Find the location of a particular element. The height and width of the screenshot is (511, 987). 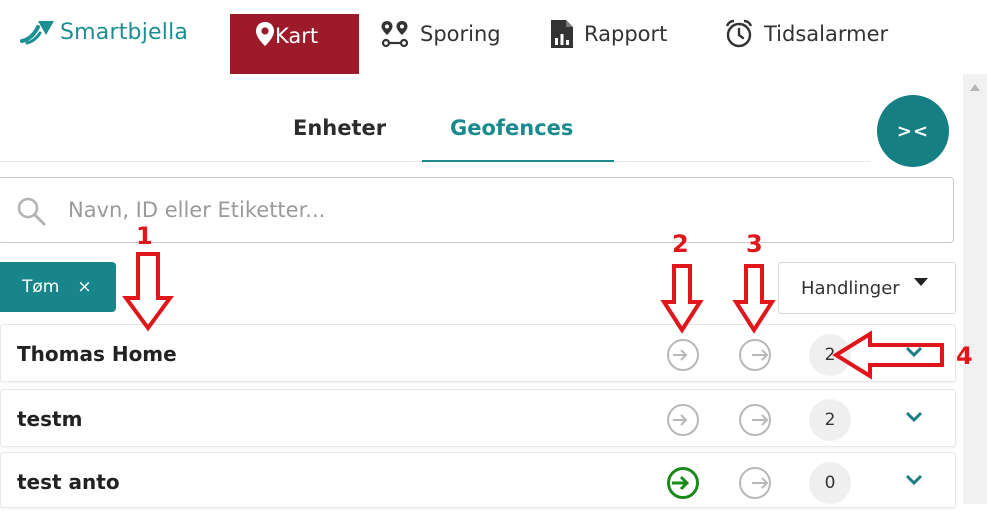

nav-item-kart: Kart is located at coordinates (294, 44).